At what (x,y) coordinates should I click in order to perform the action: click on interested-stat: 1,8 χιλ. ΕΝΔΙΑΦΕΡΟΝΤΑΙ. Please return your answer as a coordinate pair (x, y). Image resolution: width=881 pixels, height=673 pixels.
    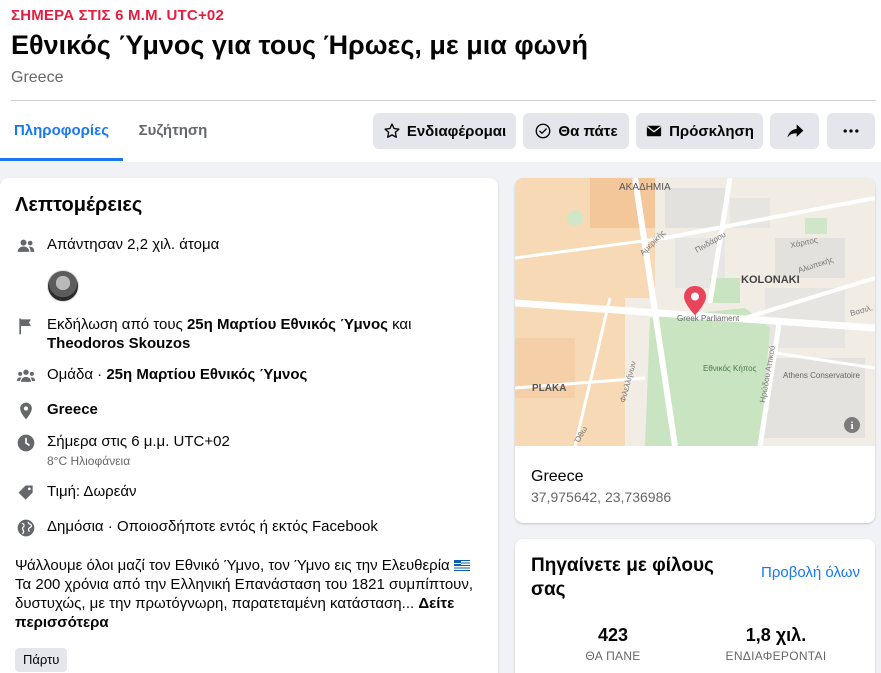
    Looking at the image, I should click on (776, 644).